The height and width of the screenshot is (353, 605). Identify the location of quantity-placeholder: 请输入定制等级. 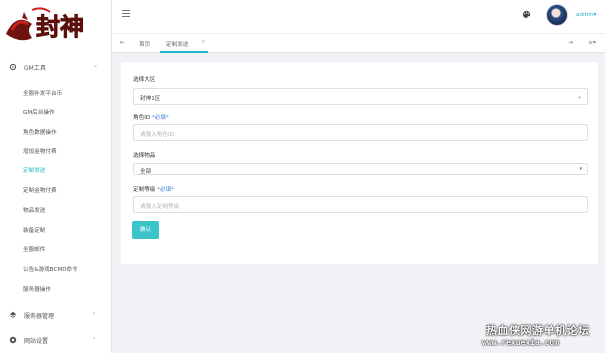
(160, 207).